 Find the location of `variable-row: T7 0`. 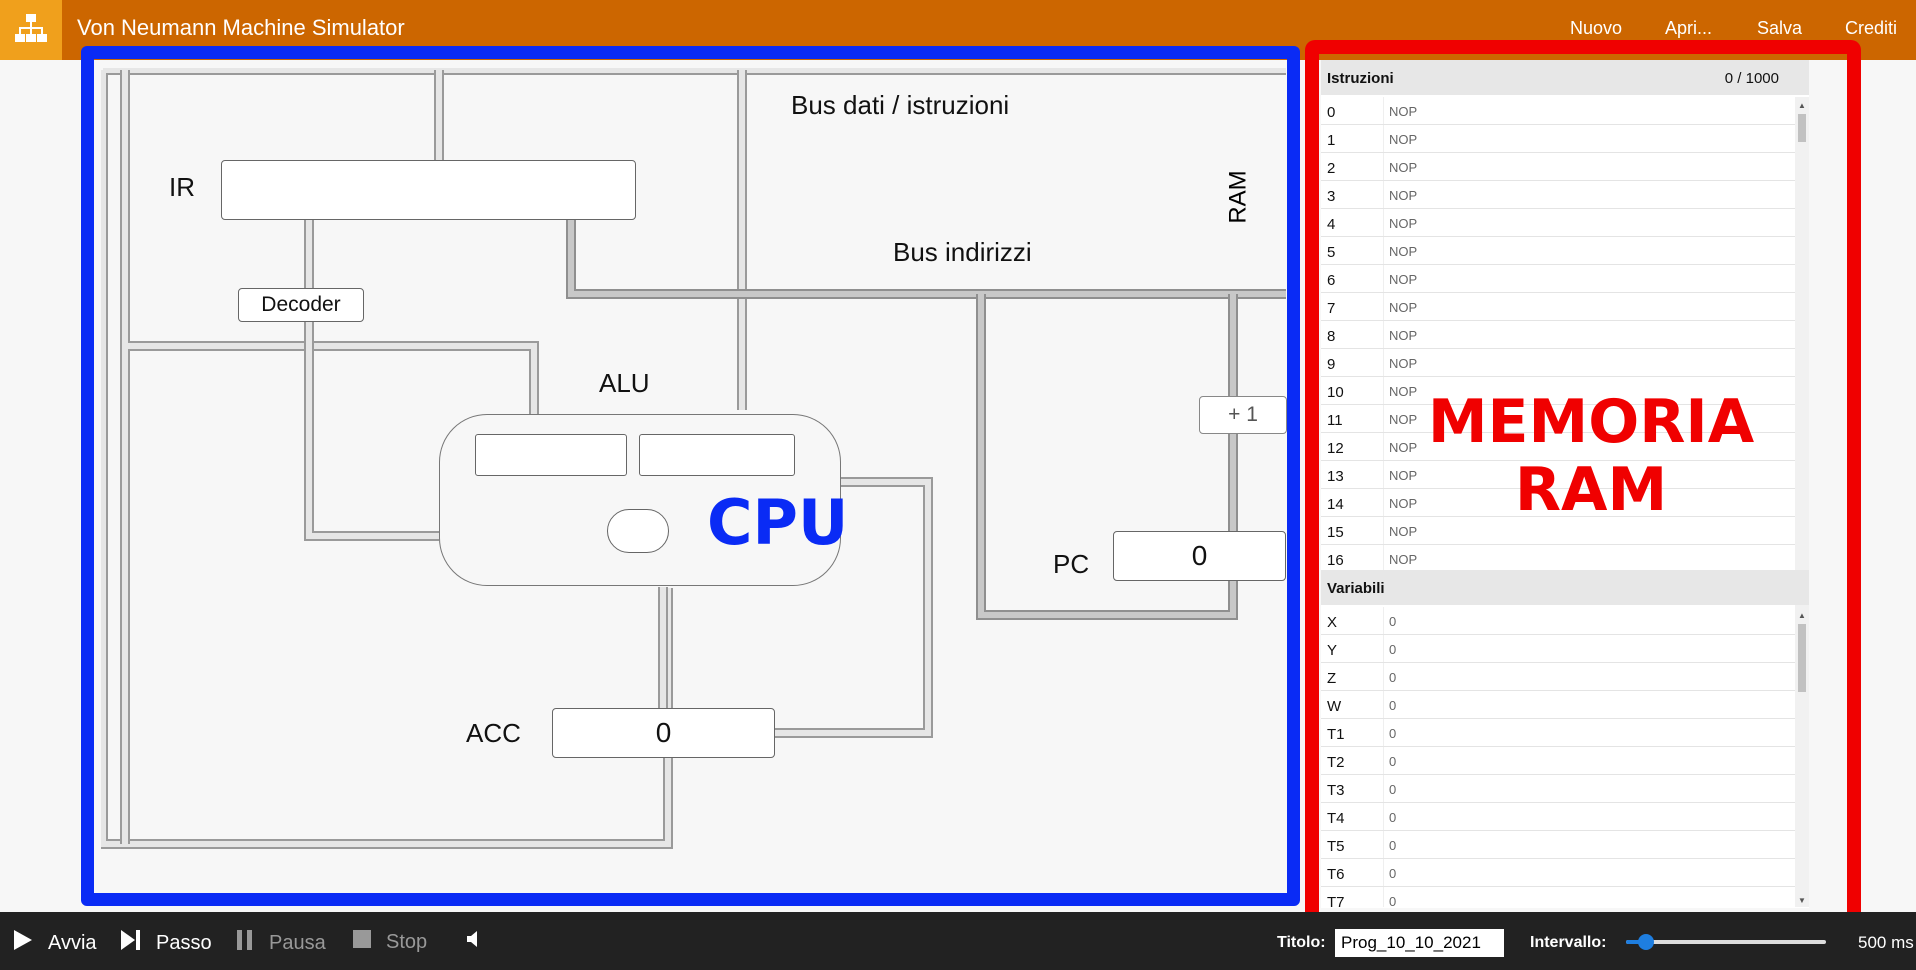

variable-row: T7 0 is located at coordinates (1558, 897).